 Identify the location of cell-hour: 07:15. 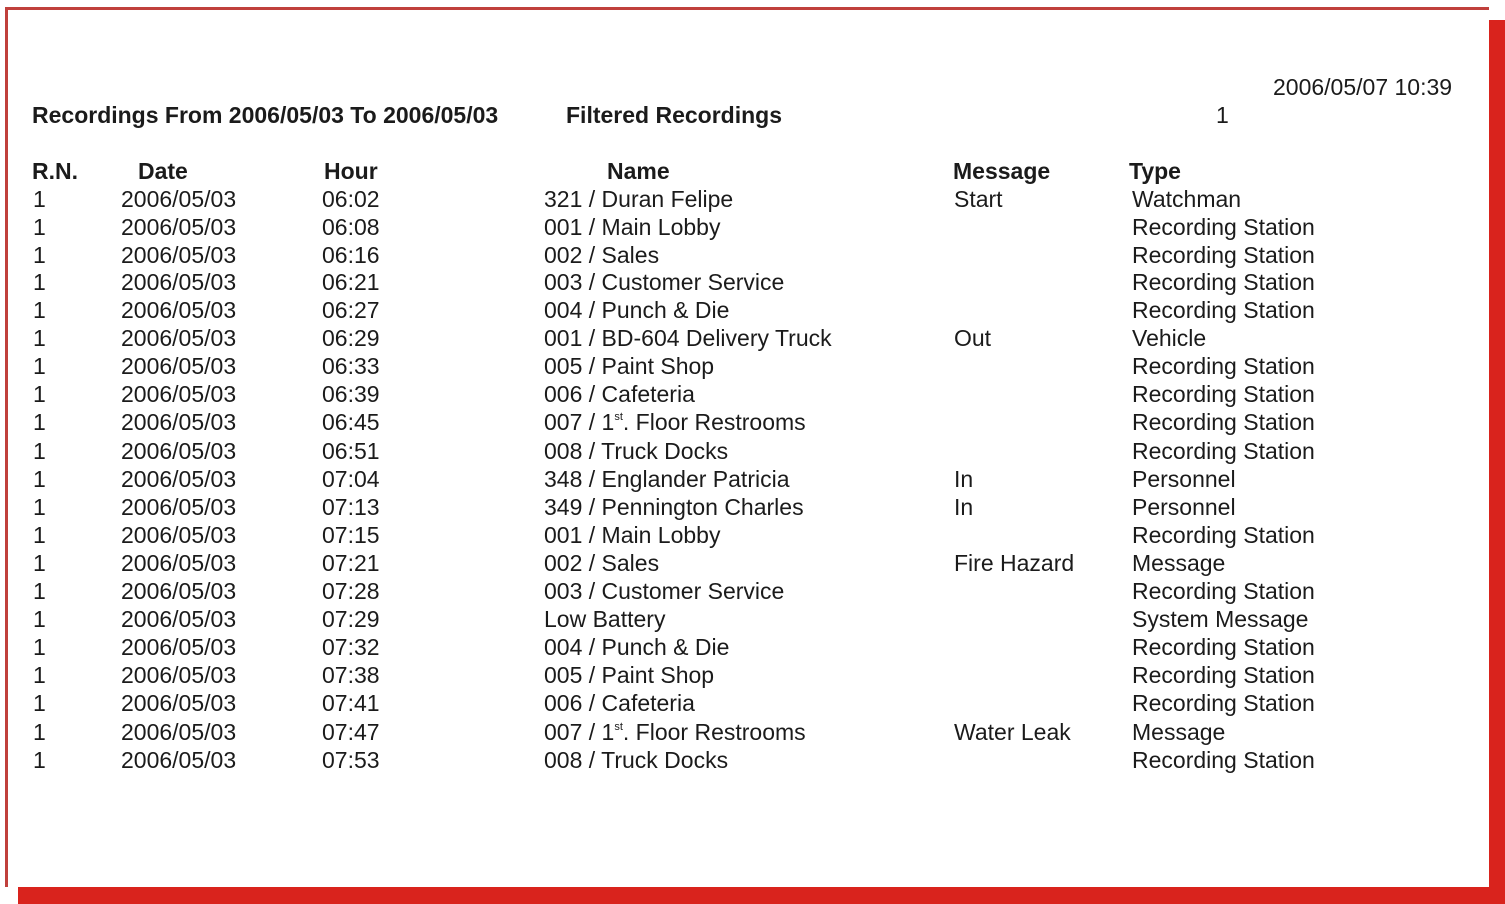
(351, 535).